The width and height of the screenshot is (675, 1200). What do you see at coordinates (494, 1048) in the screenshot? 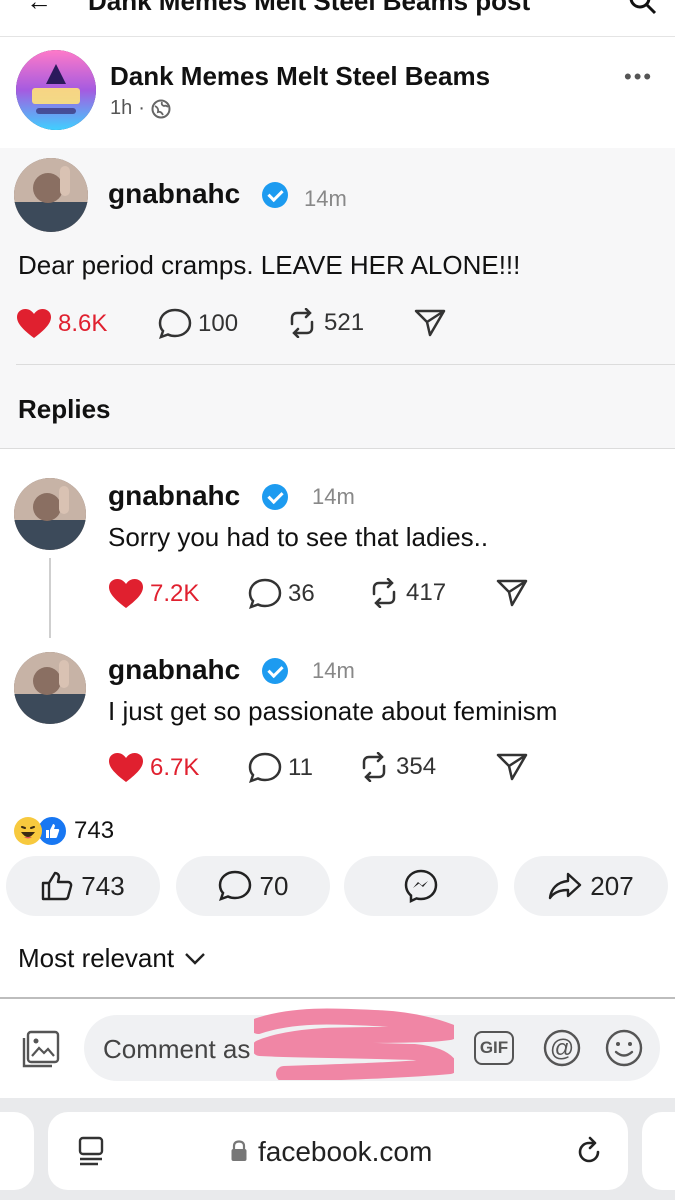
I see `gif-button: GIF` at bounding box center [494, 1048].